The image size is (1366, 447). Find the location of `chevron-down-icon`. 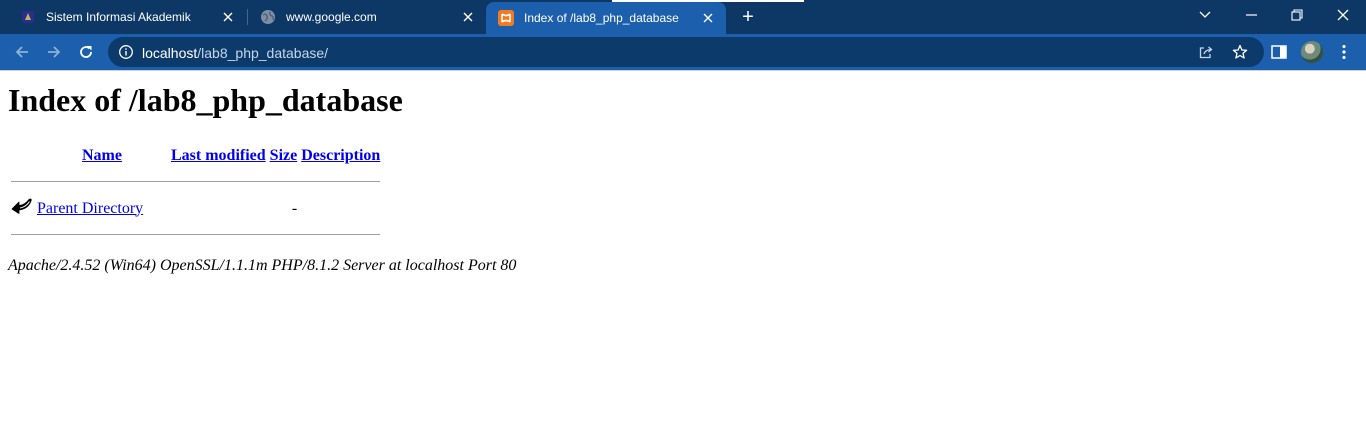

chevron-down-icon is located at coordinates (1205, 14).